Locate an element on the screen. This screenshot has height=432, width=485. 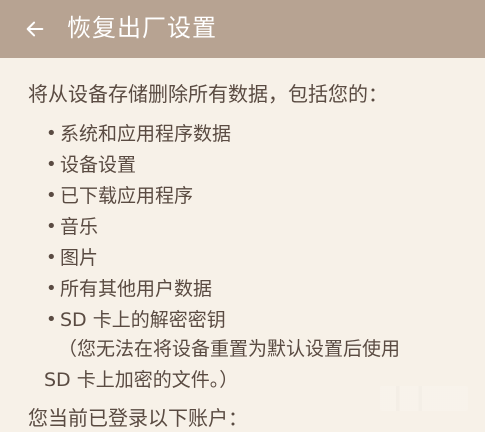
list-item-label: 音乐 is located at coordinates (79, 227).